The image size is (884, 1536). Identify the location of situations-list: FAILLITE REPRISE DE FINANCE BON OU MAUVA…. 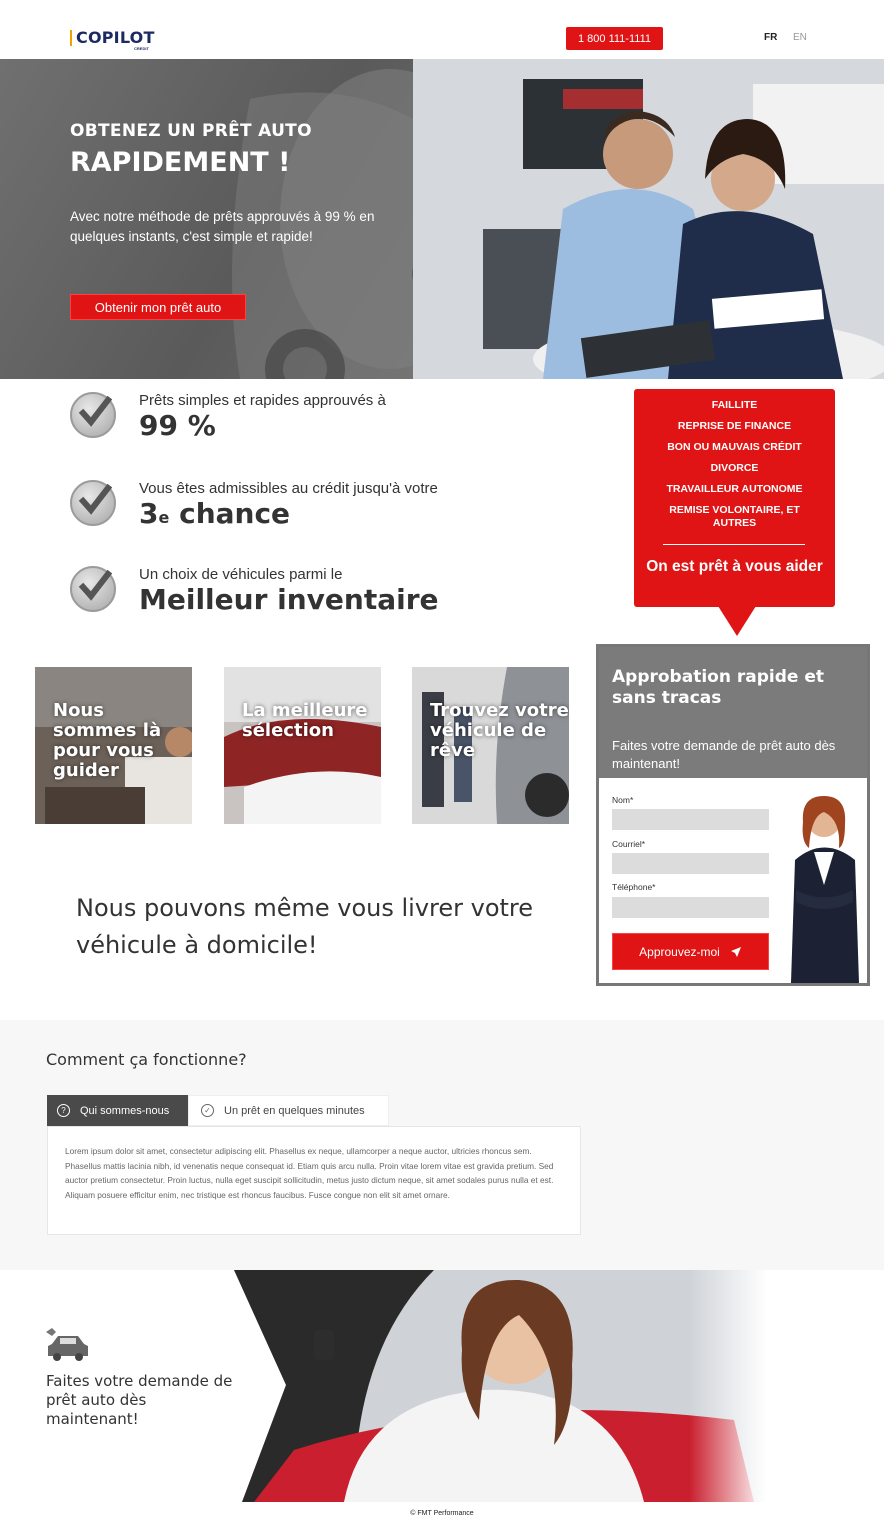
(734, 459).